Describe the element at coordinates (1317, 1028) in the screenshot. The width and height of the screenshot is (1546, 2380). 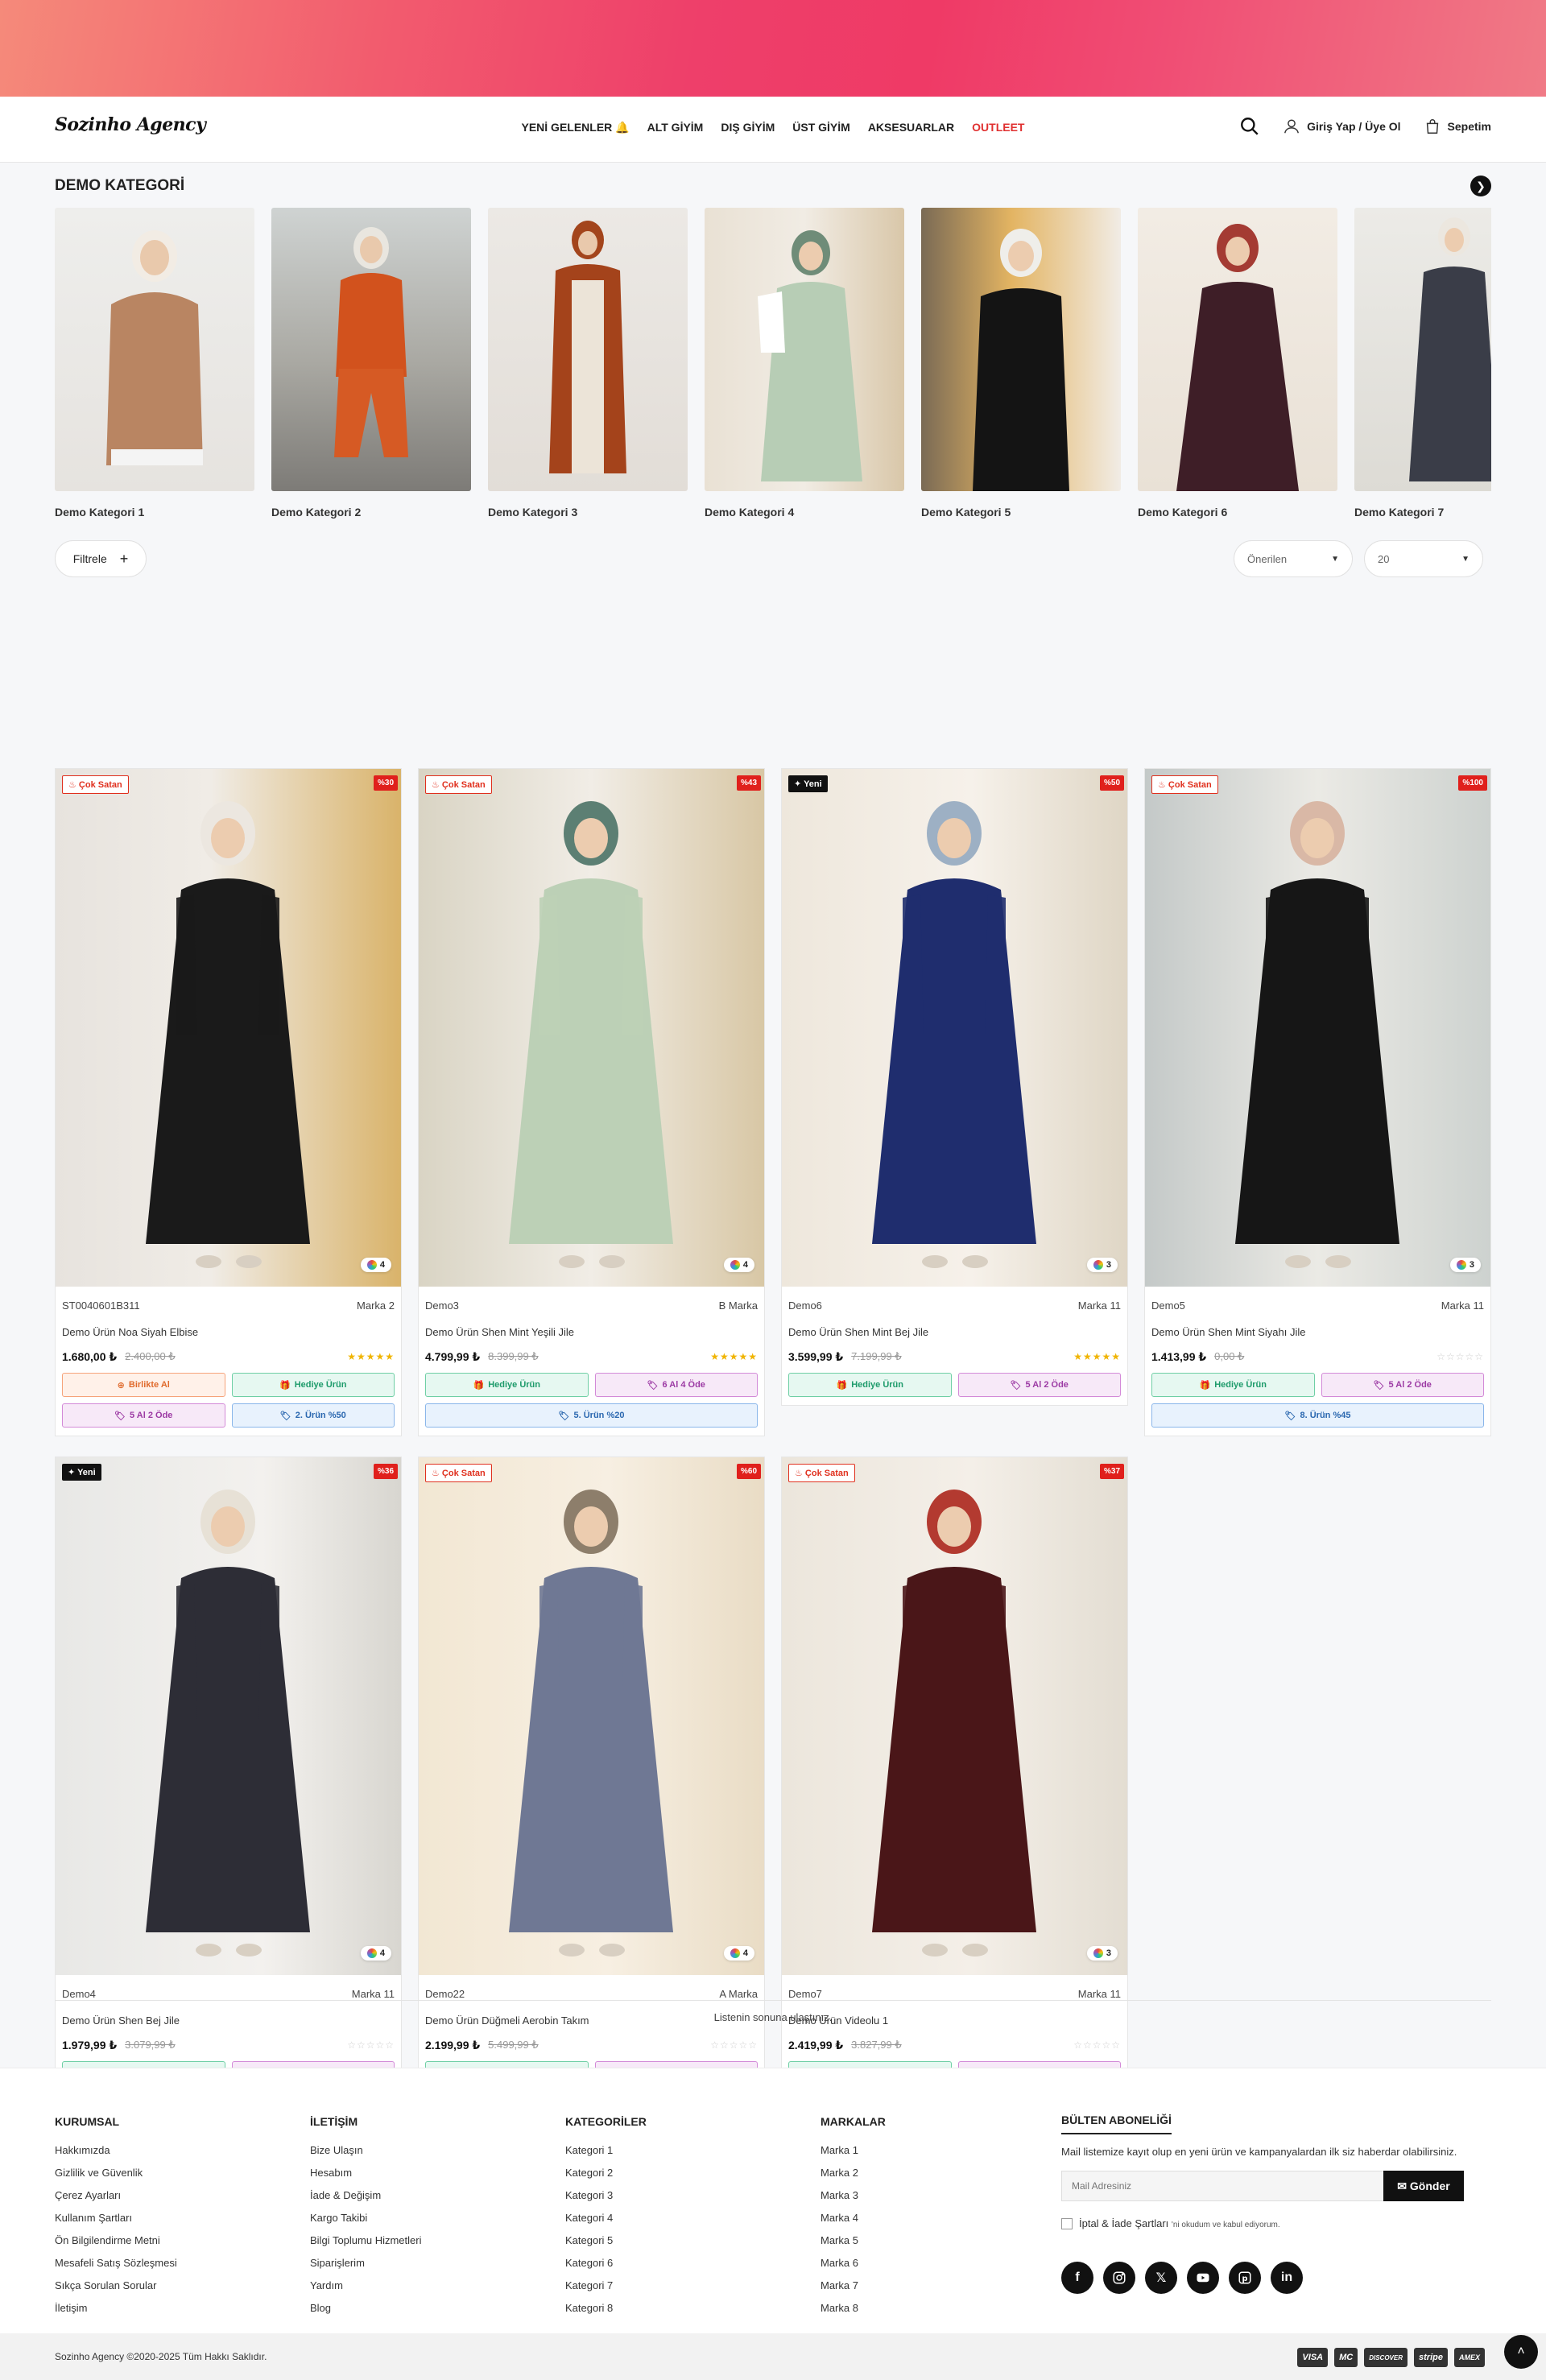
I see `product-image: ♨ Çok Satan %100 3` at that location.